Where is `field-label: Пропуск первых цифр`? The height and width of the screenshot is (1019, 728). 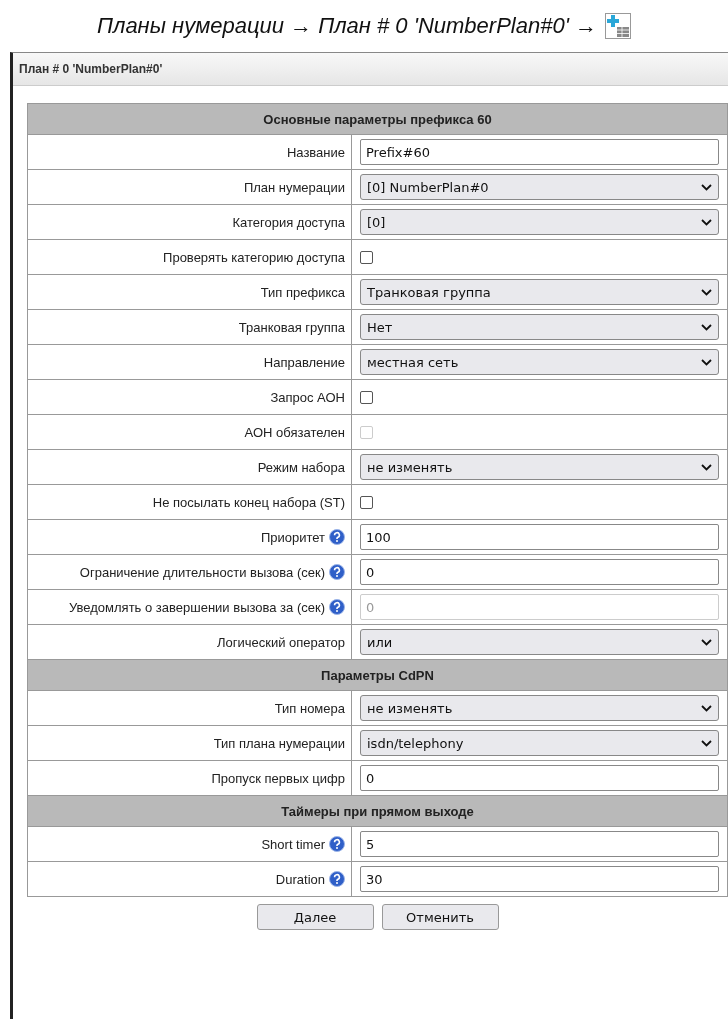
field-label: Пропуск первых цифр is located at coordinates (278, 778).